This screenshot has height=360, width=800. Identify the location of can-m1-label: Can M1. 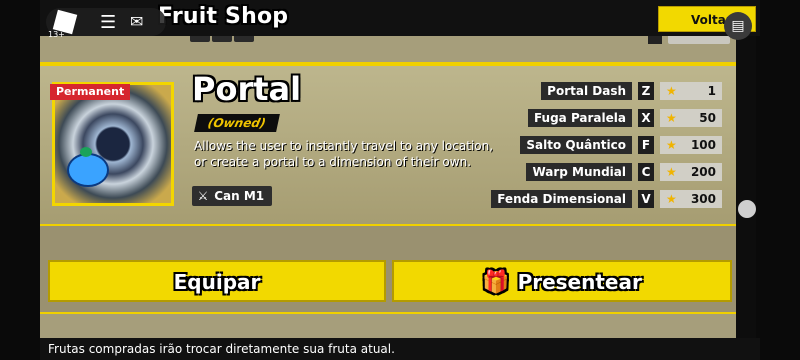
(239, 196).